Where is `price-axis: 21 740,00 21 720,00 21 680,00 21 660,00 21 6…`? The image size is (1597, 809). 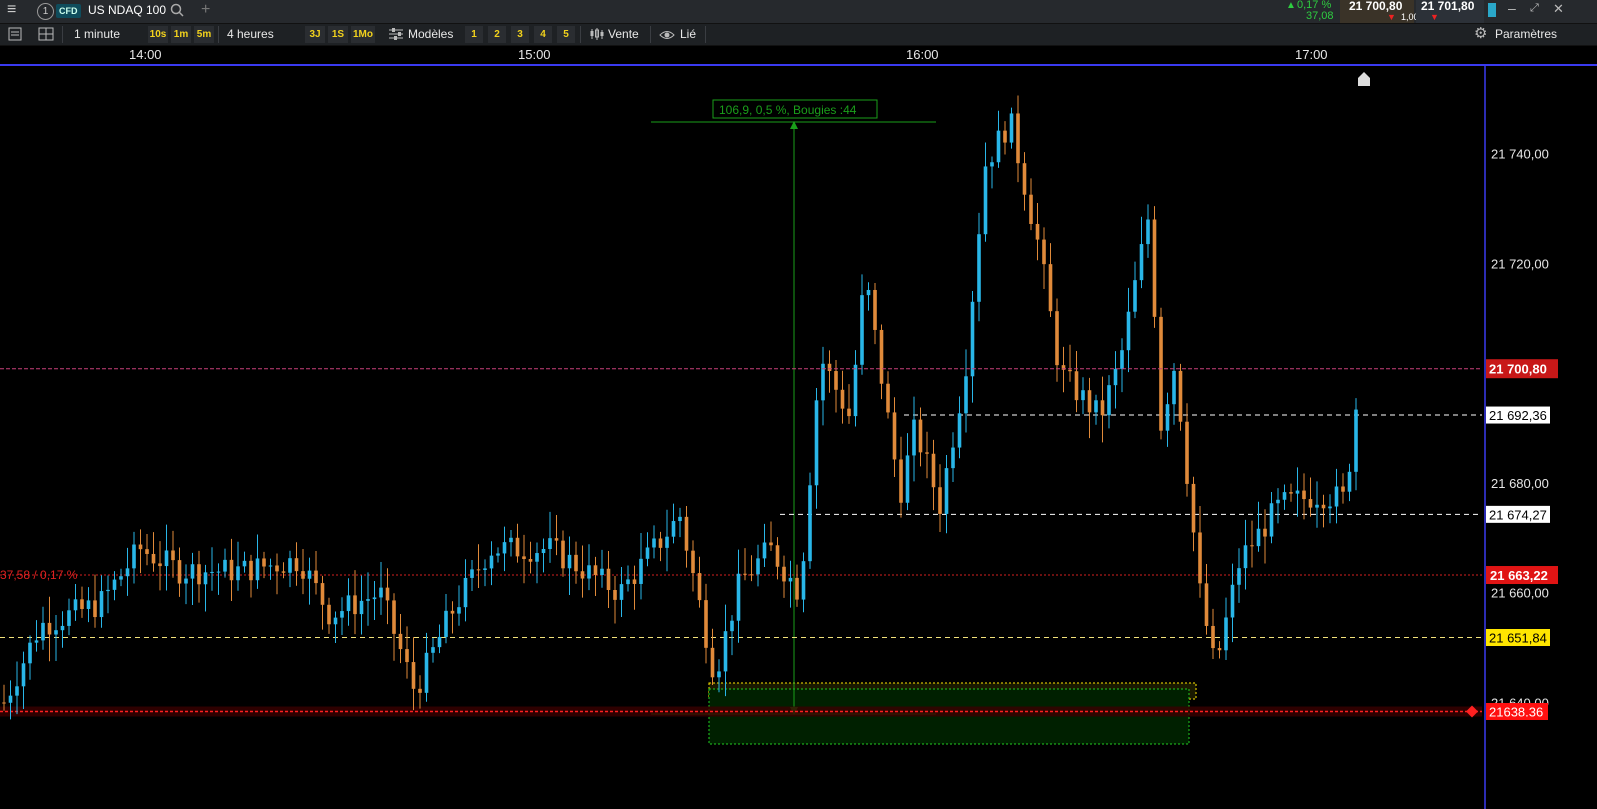
price-axis: 21 740,00 21 720,00 21 680,00 21 660,00 21 6… is located at coordinates (1520, 429).